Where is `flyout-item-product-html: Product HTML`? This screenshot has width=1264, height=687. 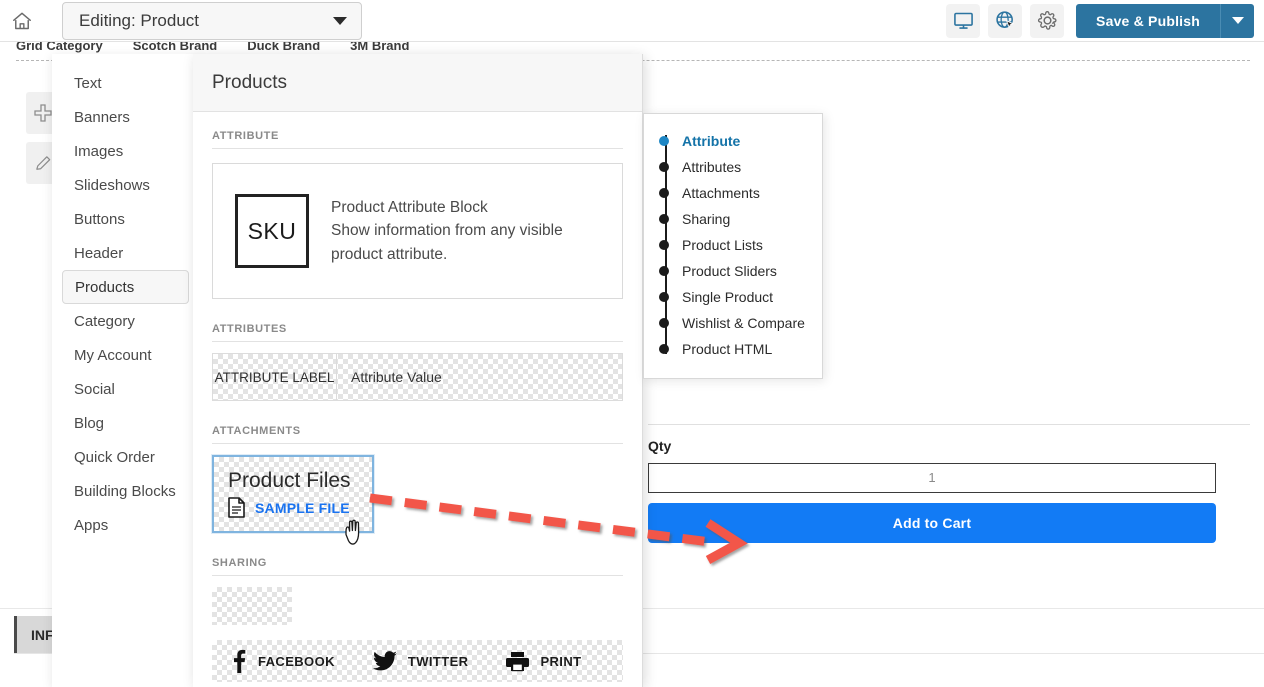 flyout-item-product-html: Product HTML is located at coordinates (740, 349).